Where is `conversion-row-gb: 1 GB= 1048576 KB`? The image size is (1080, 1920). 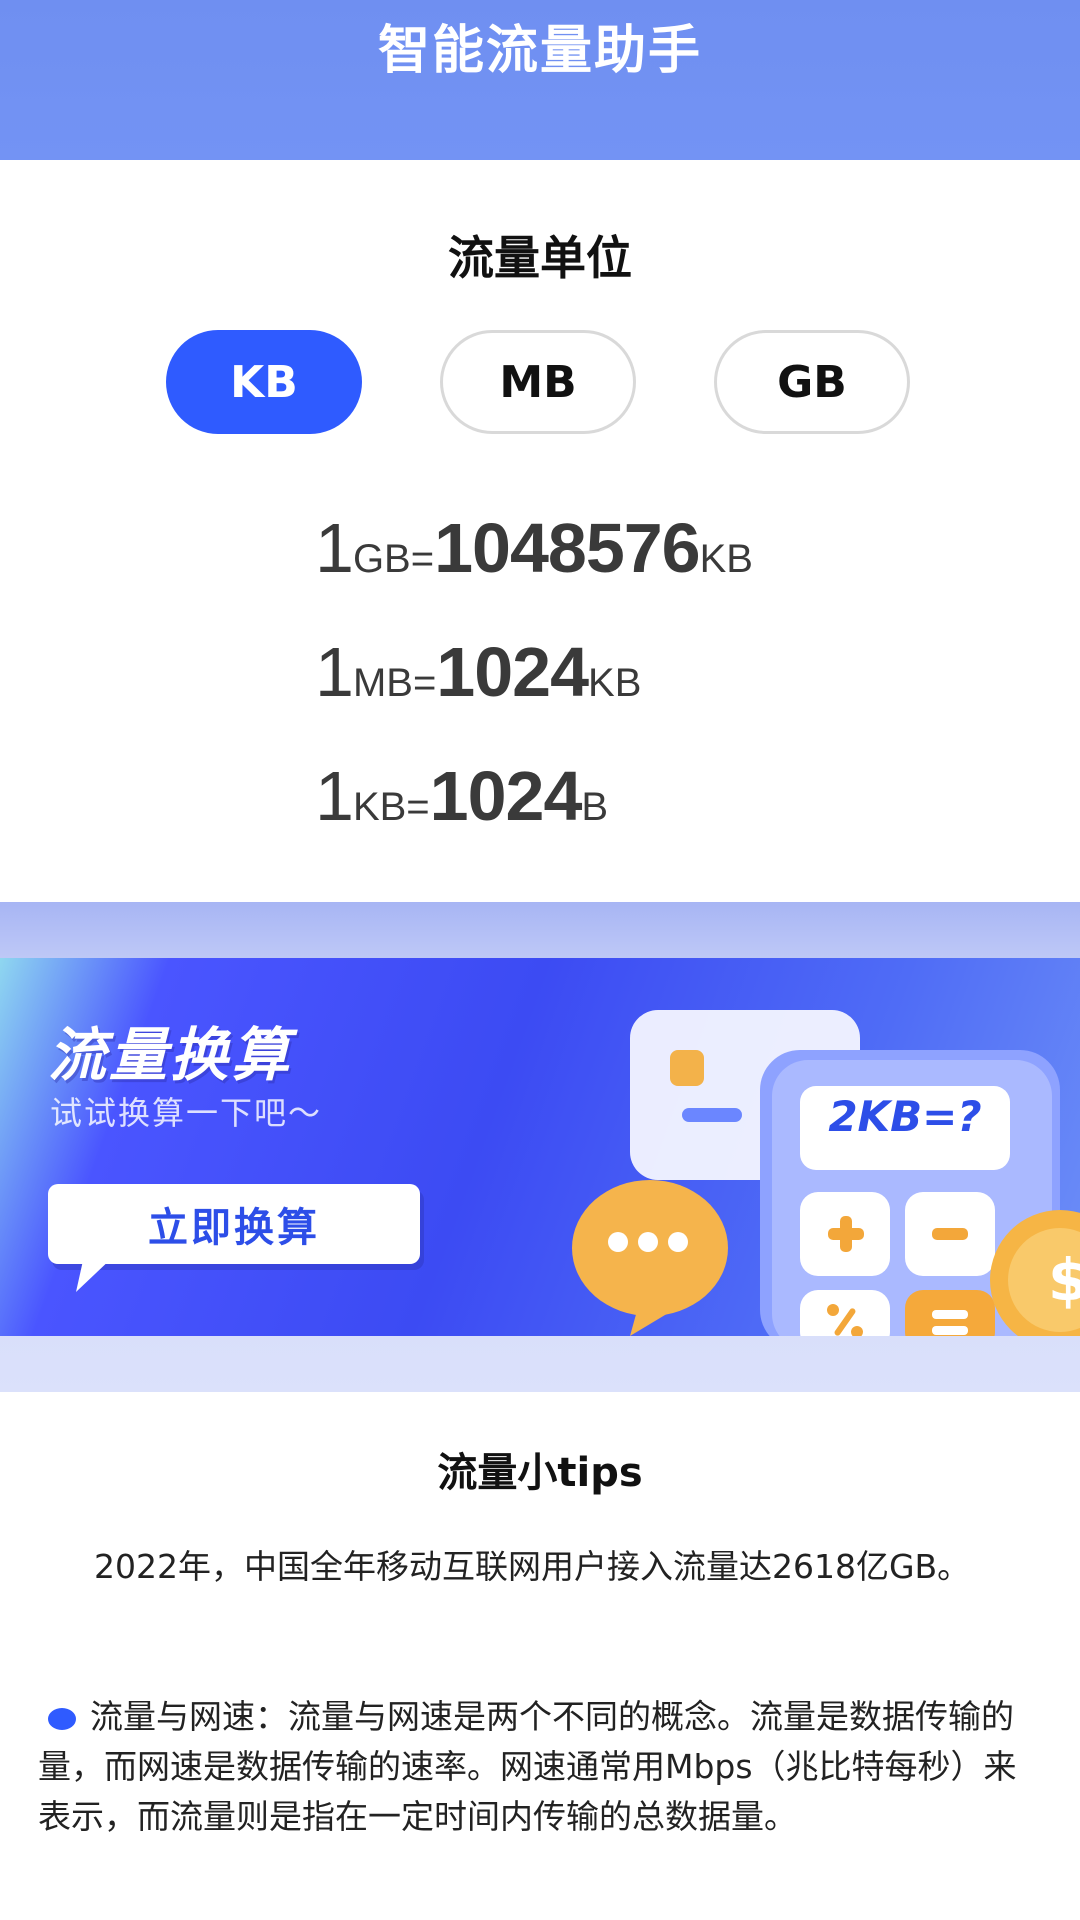 conversion-row-gb: 1 GB= 1048576 KB is located at coordinates (534, 553).